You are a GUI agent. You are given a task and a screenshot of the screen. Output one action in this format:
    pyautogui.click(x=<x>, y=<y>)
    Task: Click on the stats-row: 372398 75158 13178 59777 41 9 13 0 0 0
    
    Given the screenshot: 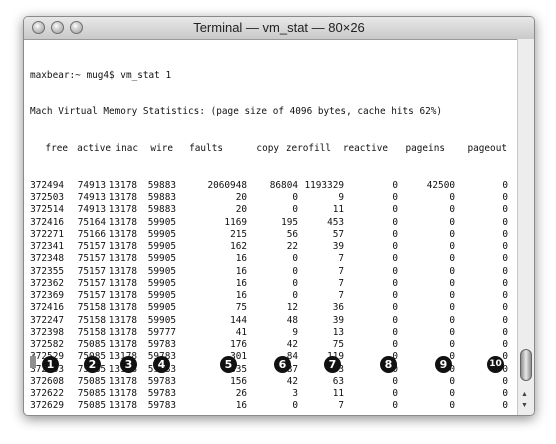 What is the action you would take?
    pyautogui.click(x=270, y=333)
    